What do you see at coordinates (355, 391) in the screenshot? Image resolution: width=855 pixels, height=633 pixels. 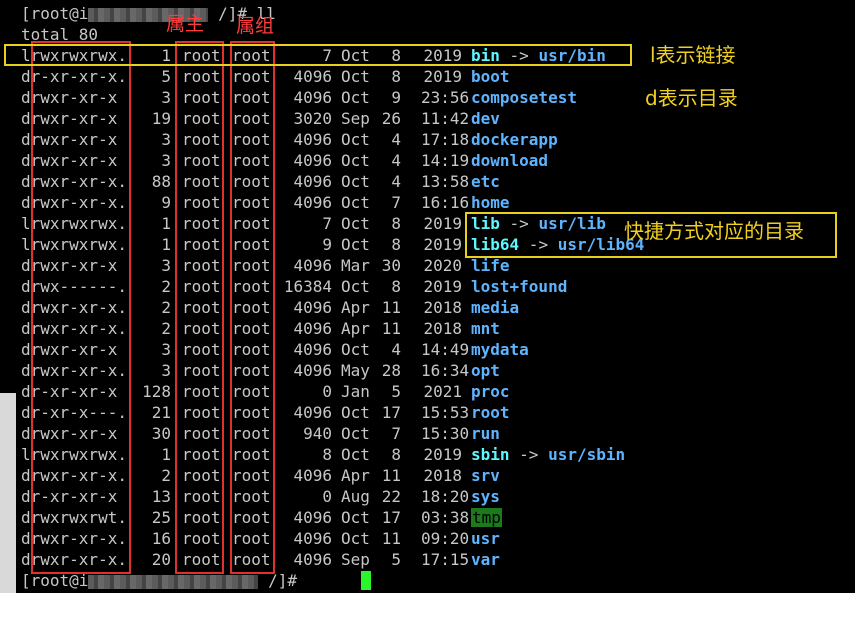 I see `entry-mon: Jan` at bounding box center [355, 391].